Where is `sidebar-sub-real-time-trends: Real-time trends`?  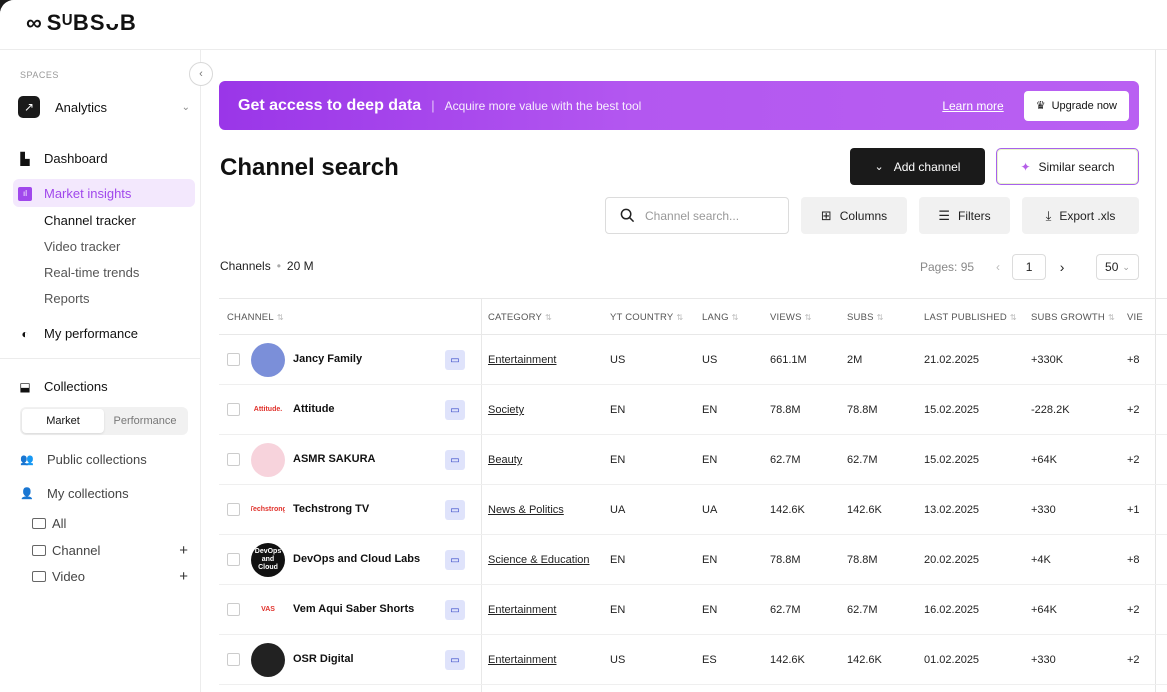 sidebar-sub-real-time-trends: Real-time trends is located at coordinates (91, 272).